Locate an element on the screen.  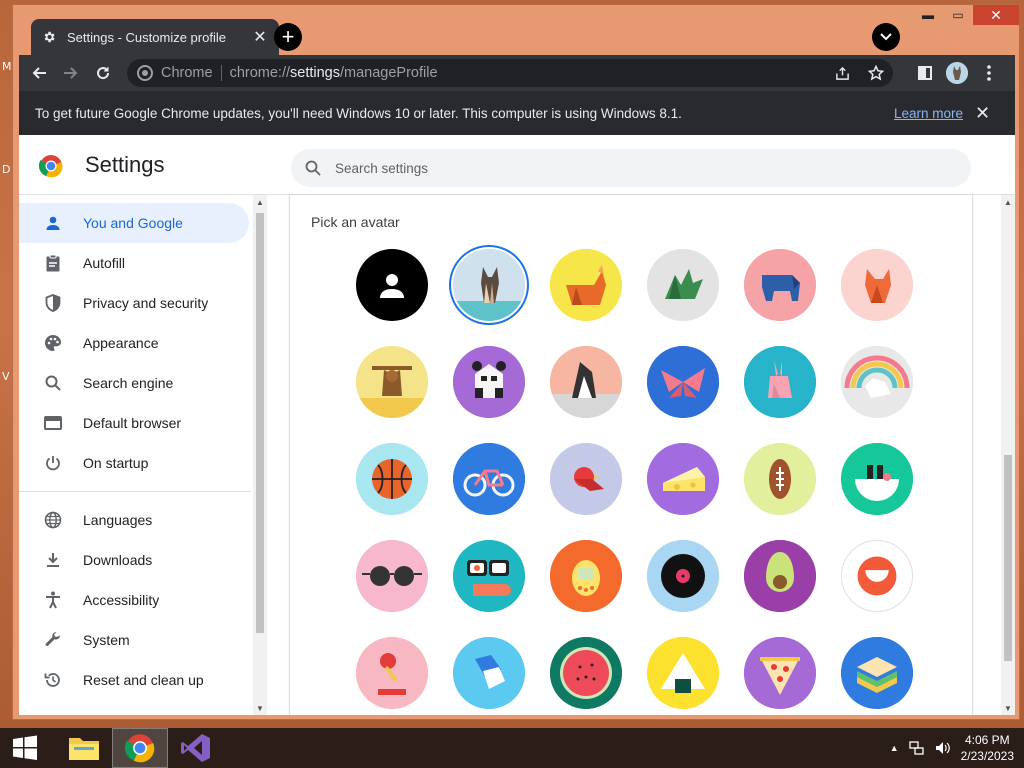
learn-more-link: Learn more is located at coordinates (928, 113).